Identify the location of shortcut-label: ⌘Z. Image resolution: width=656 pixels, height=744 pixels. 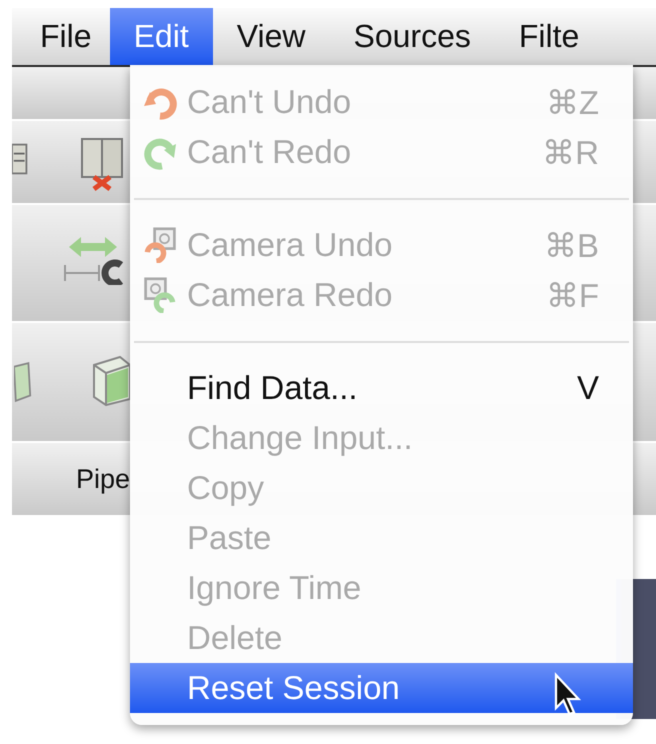
(572, 102).